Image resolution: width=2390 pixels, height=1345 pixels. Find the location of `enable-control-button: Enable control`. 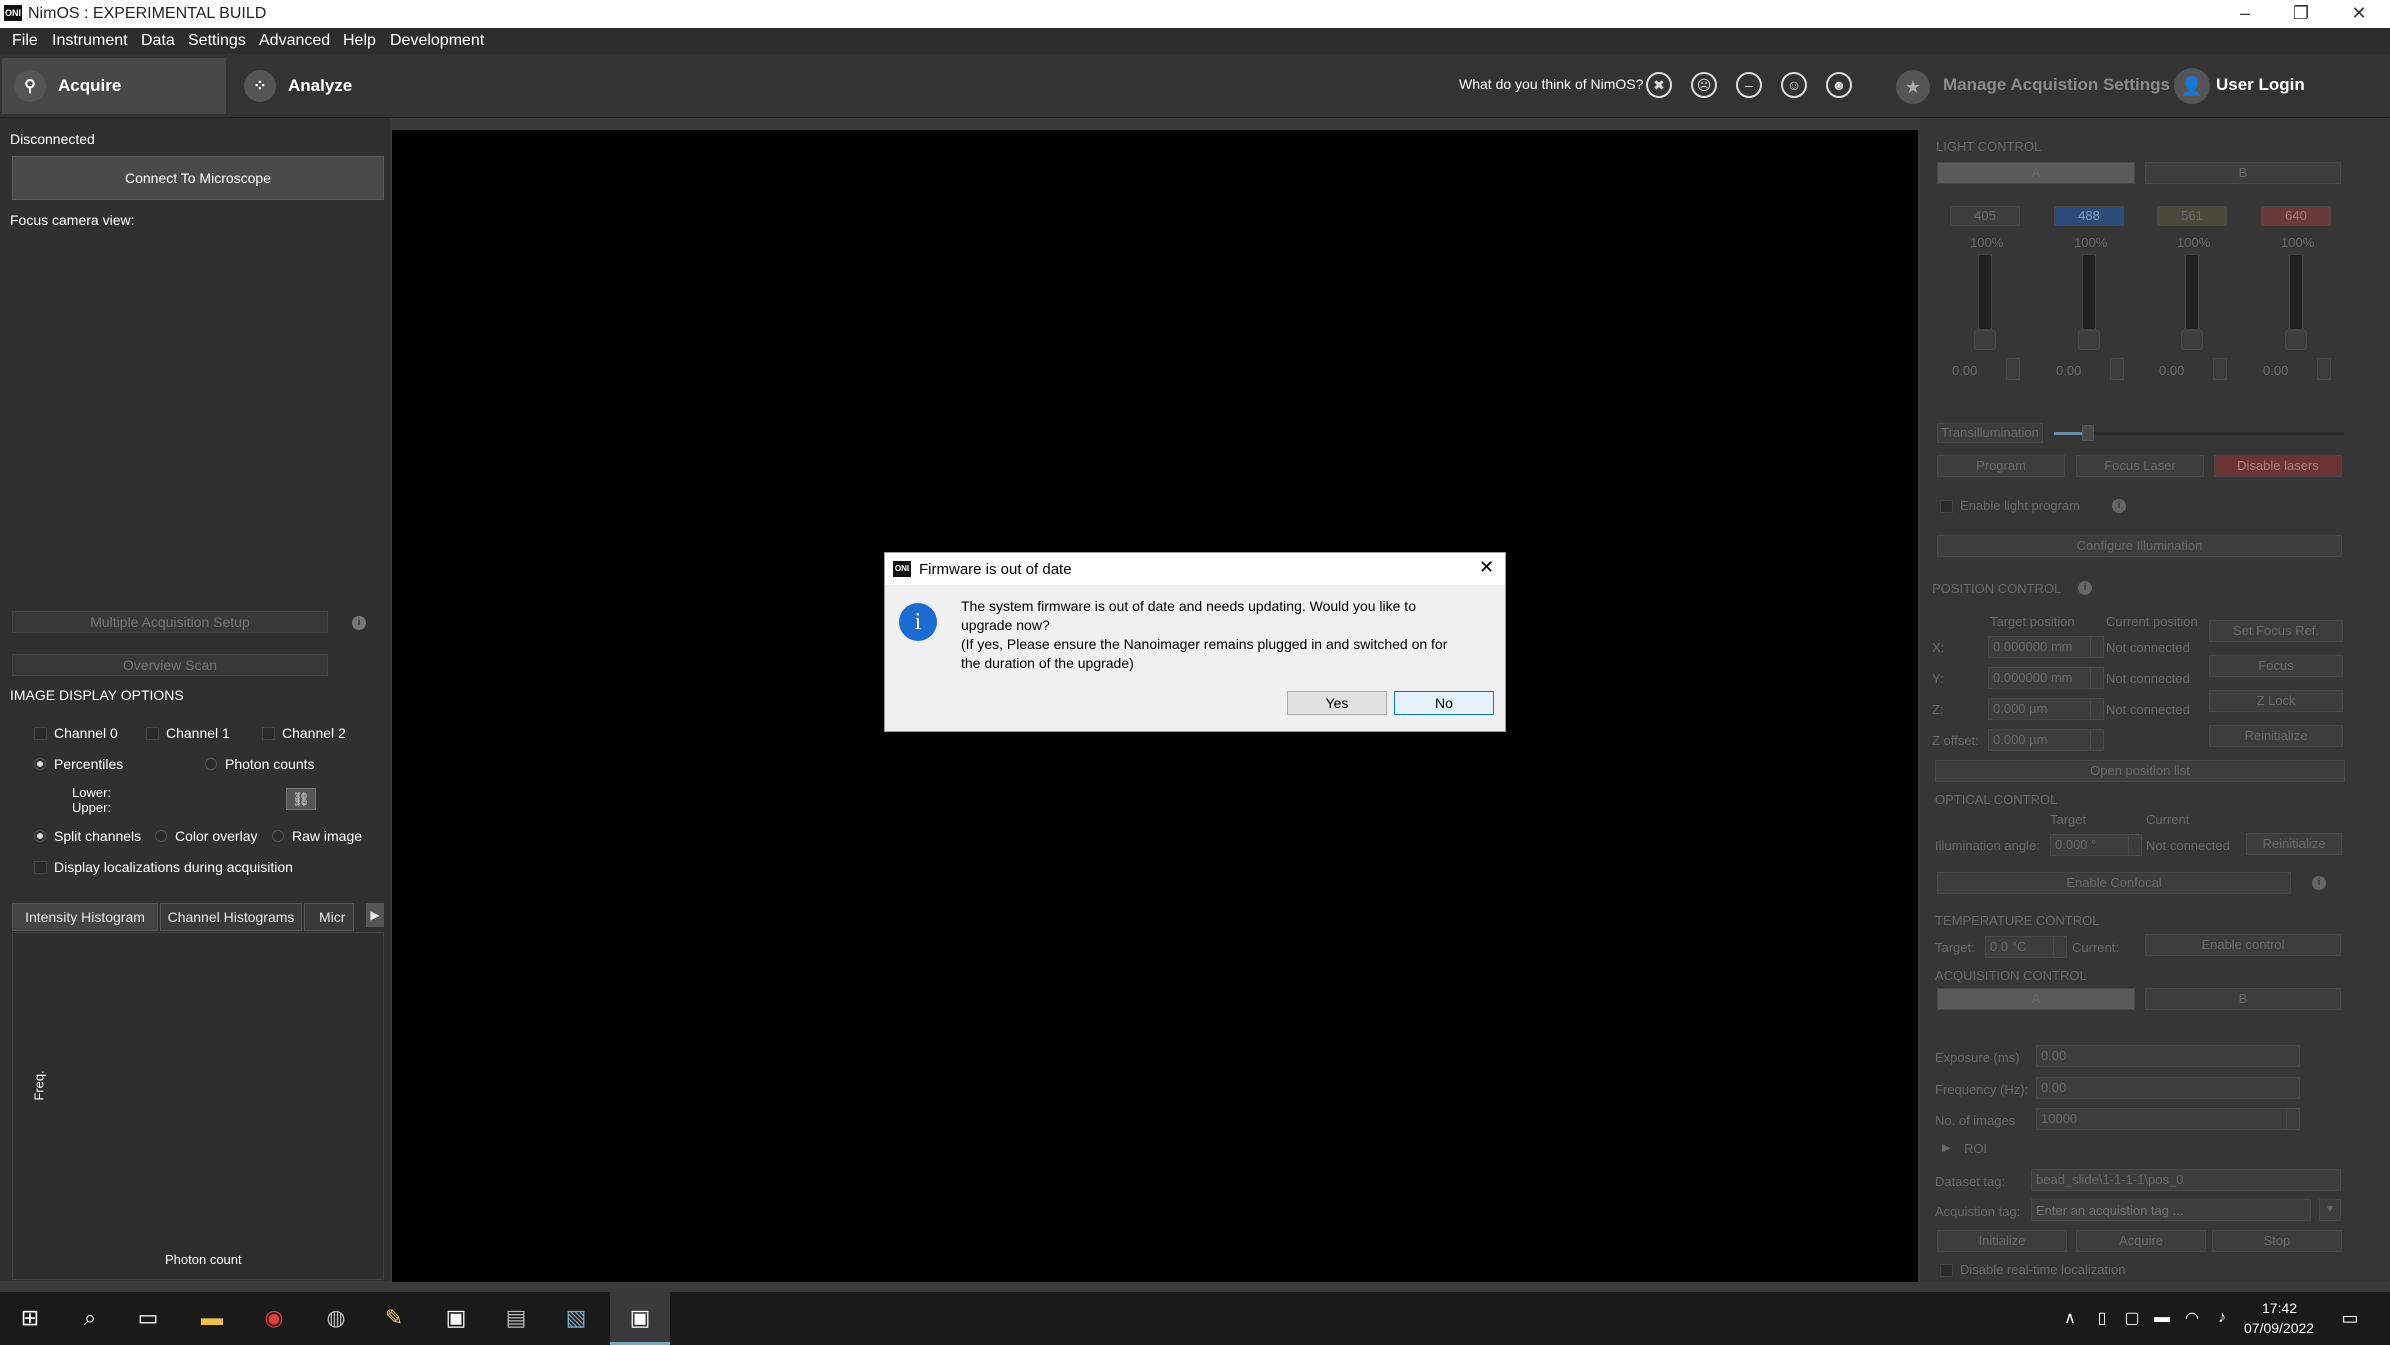

enable-control-button: Enable control is located at coordinates (2243, 945).